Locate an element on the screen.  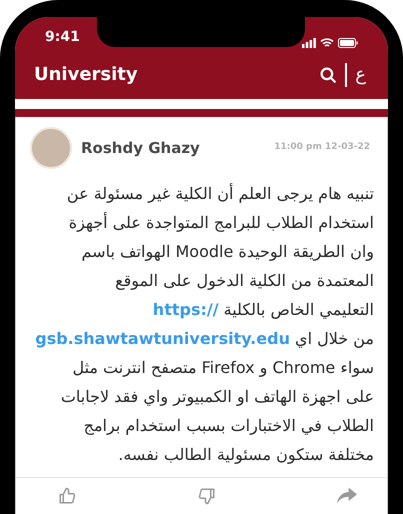
post-text-line: الطلاب في الاختبارات بسبب استخدام برامج is located at coordinates (229, 426).